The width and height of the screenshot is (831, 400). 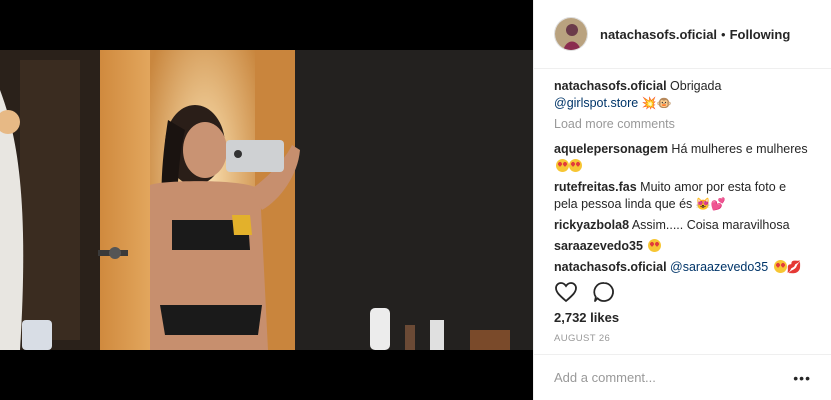 What do you see at coordinates (683, 246) in the screenshot?
I see `comment-item: saraazevedo35` at bounding box center [683, 246].